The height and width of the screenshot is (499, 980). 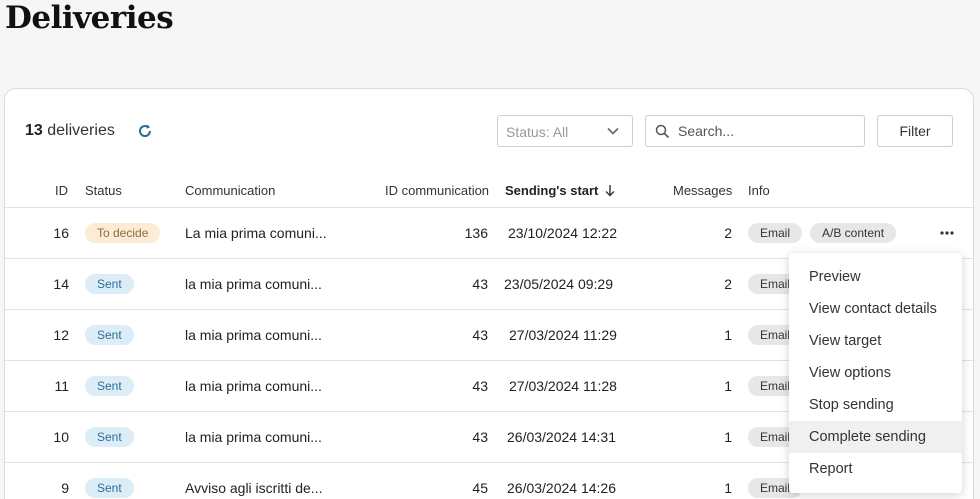 I want to click on search-box, so click(x=755, y=131).